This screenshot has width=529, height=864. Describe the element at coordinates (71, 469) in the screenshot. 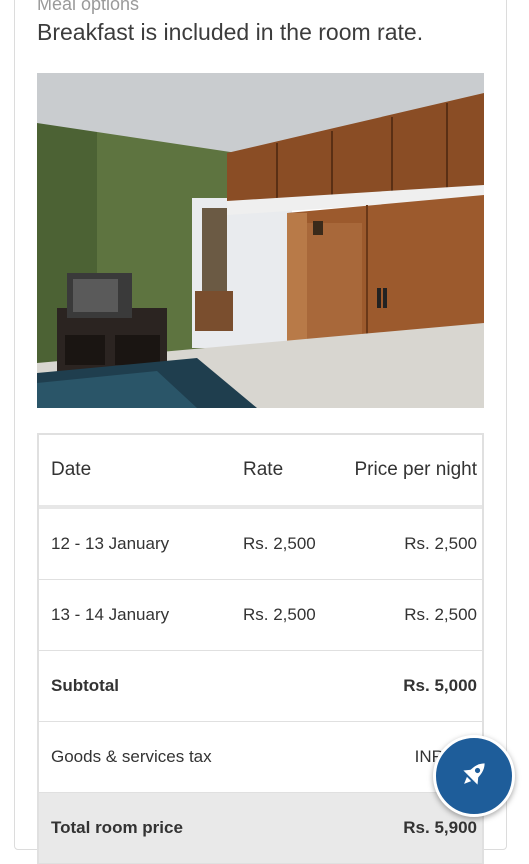

I see `date-column-header: Date` at that location.